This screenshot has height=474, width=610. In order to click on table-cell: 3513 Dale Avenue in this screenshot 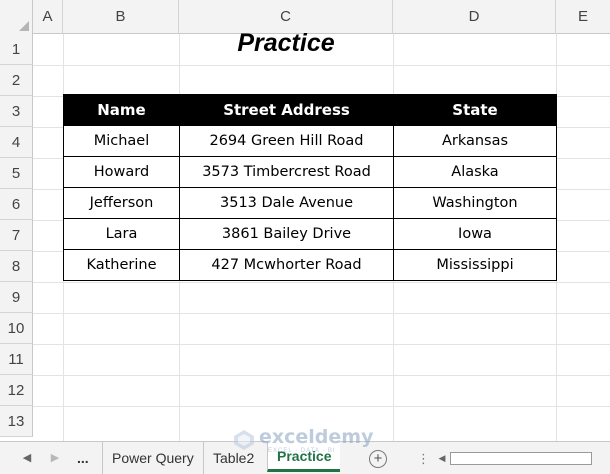, I will do `click(286, 203)`.